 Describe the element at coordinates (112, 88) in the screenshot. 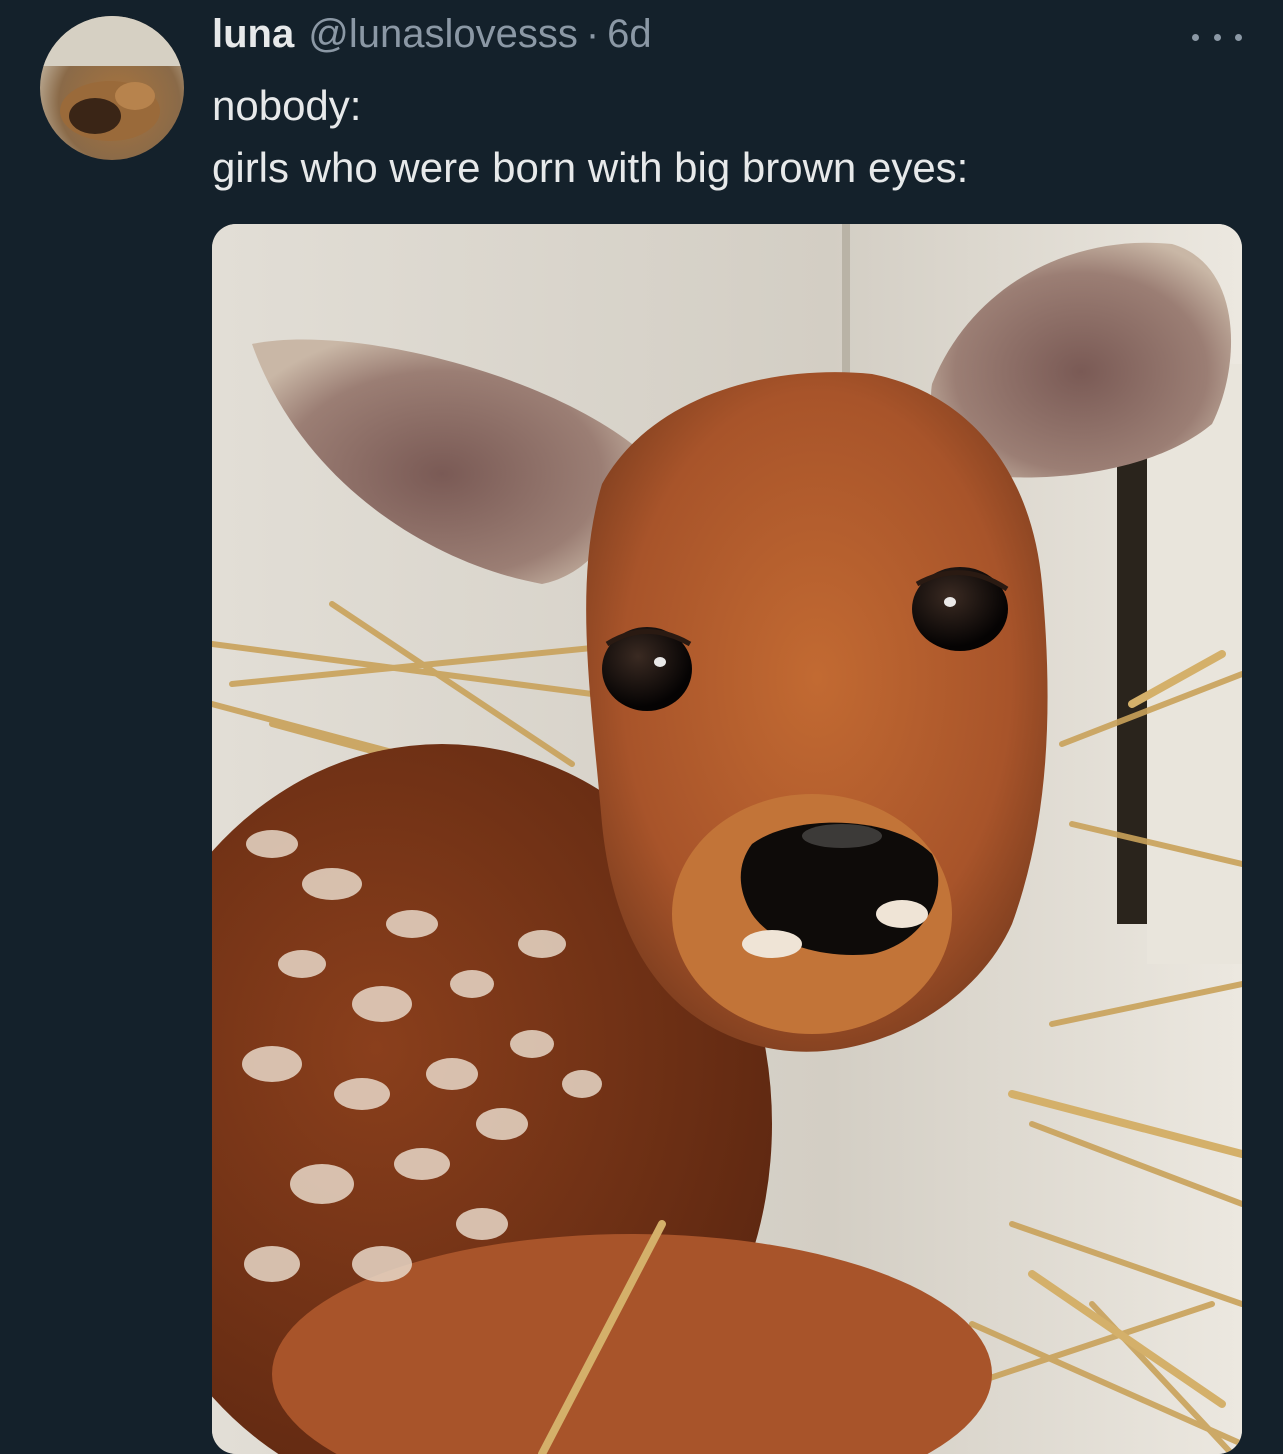

I see `avatar` at that location.